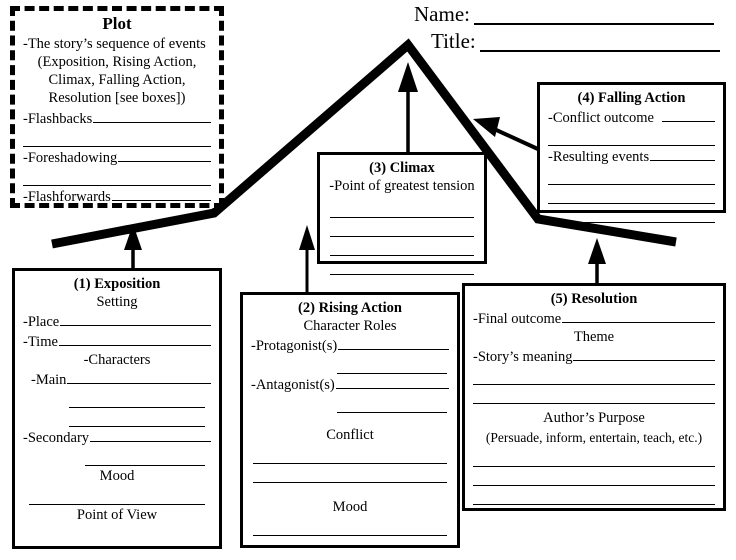 The image size is (736, 560). What do you see at coordinates (134, 338) in the screenshot?
I see `exposition-field-time-input` at bounding box center [134, 338].